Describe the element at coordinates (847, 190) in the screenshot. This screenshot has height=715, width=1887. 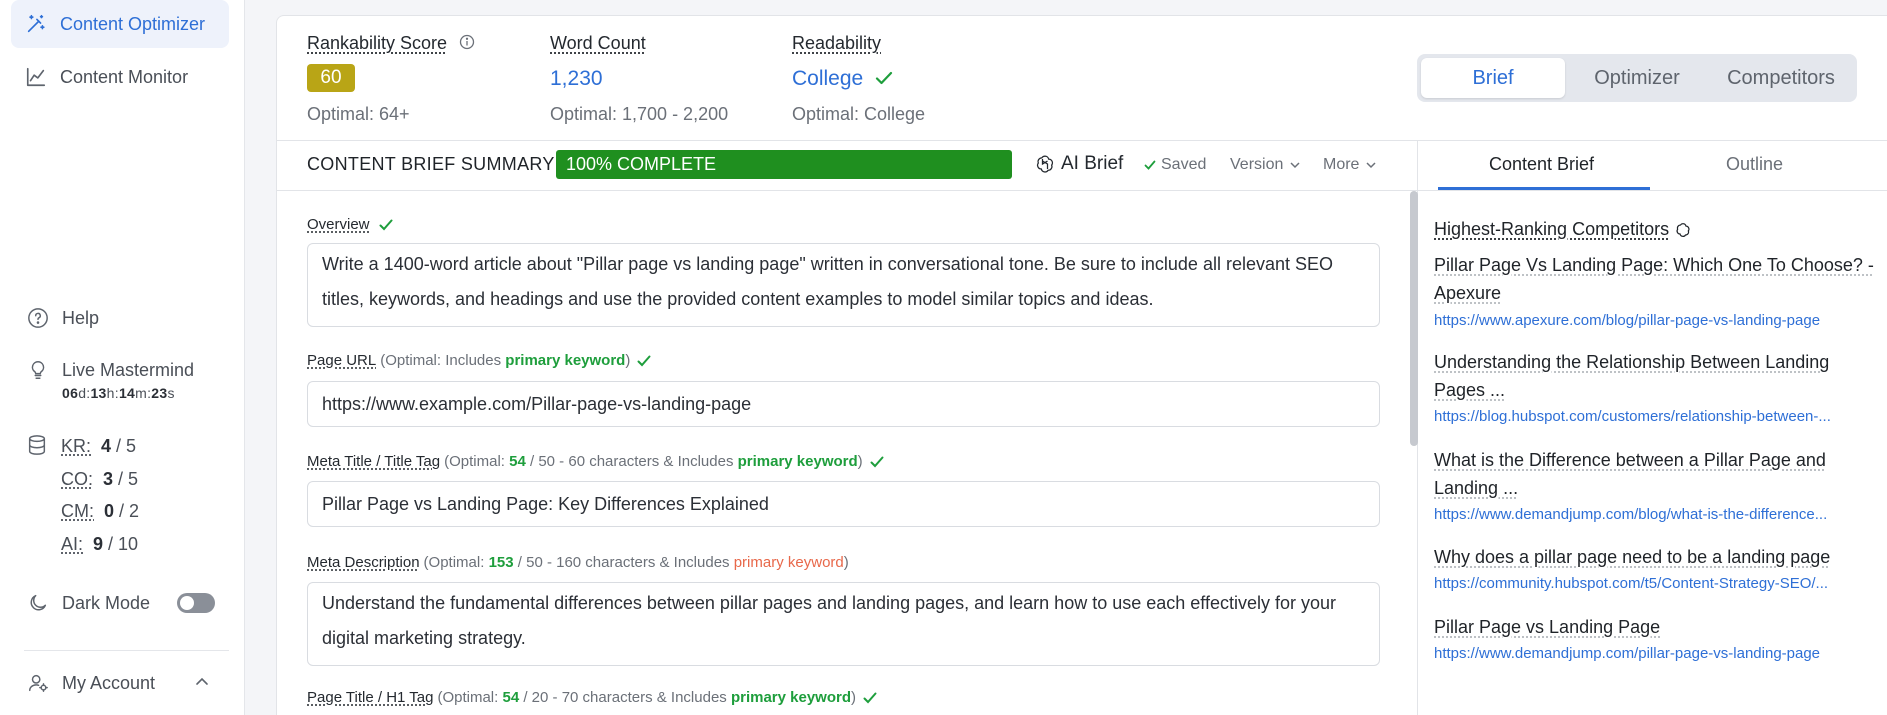
I see `summary-divider` at that location.